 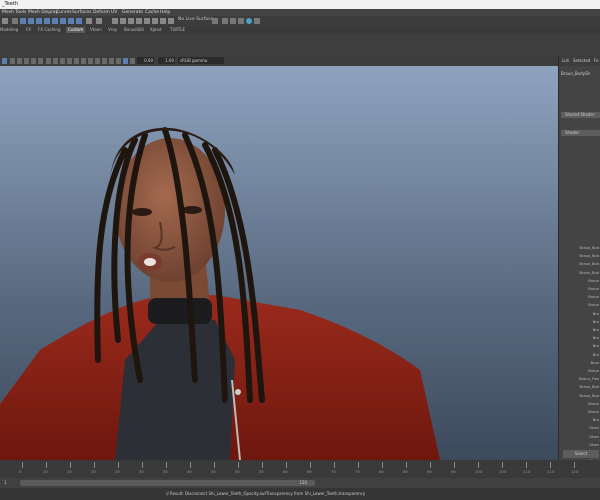 I want to click on ae-tab-list: List, so click(x=565, y=60).